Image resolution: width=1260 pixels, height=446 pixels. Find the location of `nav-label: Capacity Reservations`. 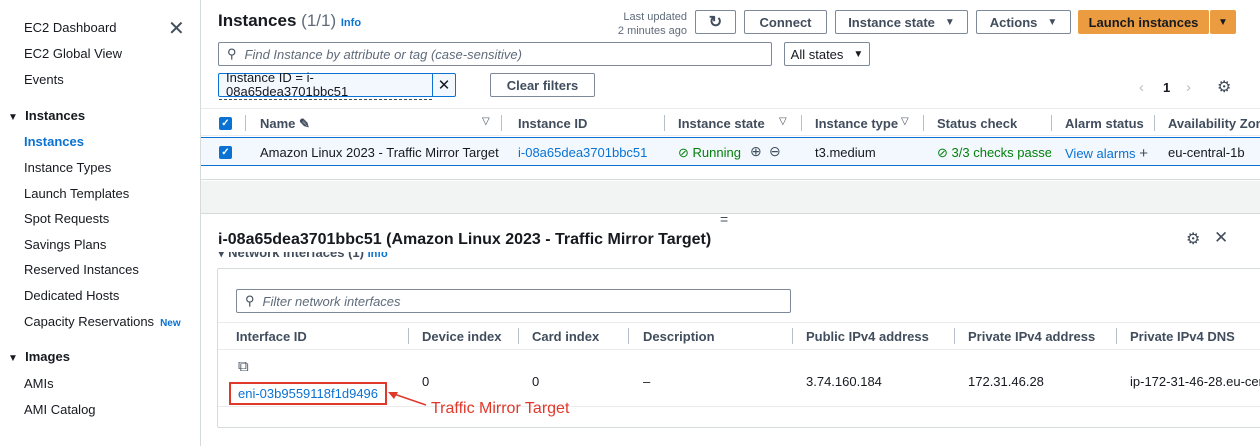

nav-label: Capacity Reservations is located at coordinates (89, 321).